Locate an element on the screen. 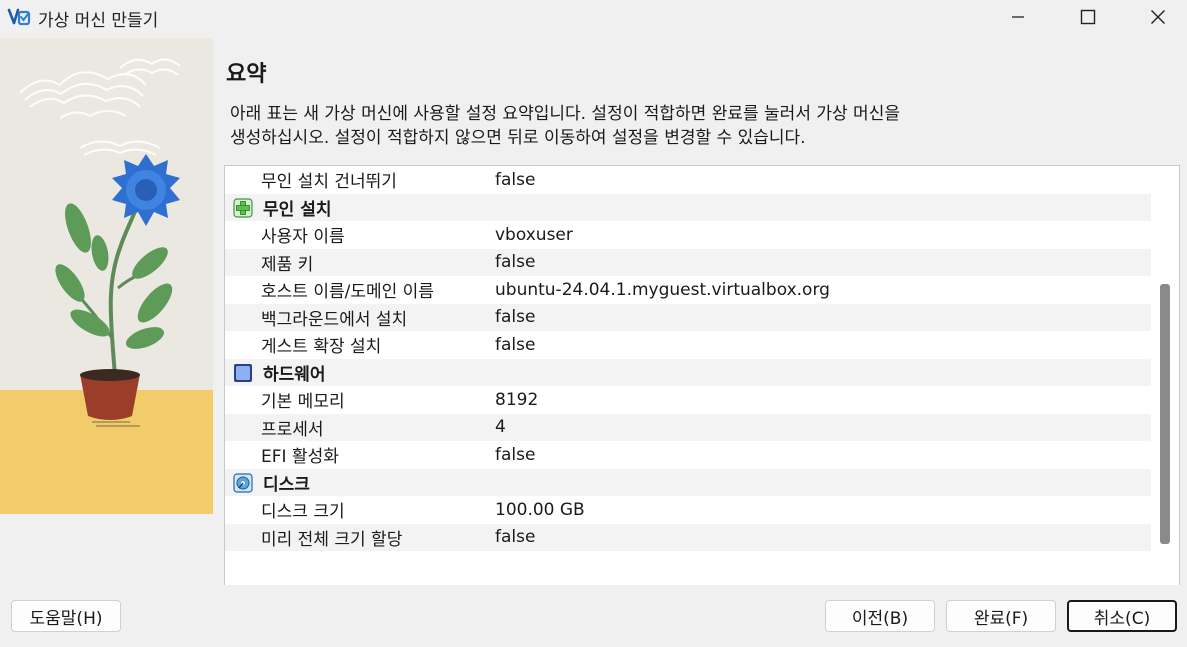  setting-name: 디스크 크기 is located at coordinates (303, 512).